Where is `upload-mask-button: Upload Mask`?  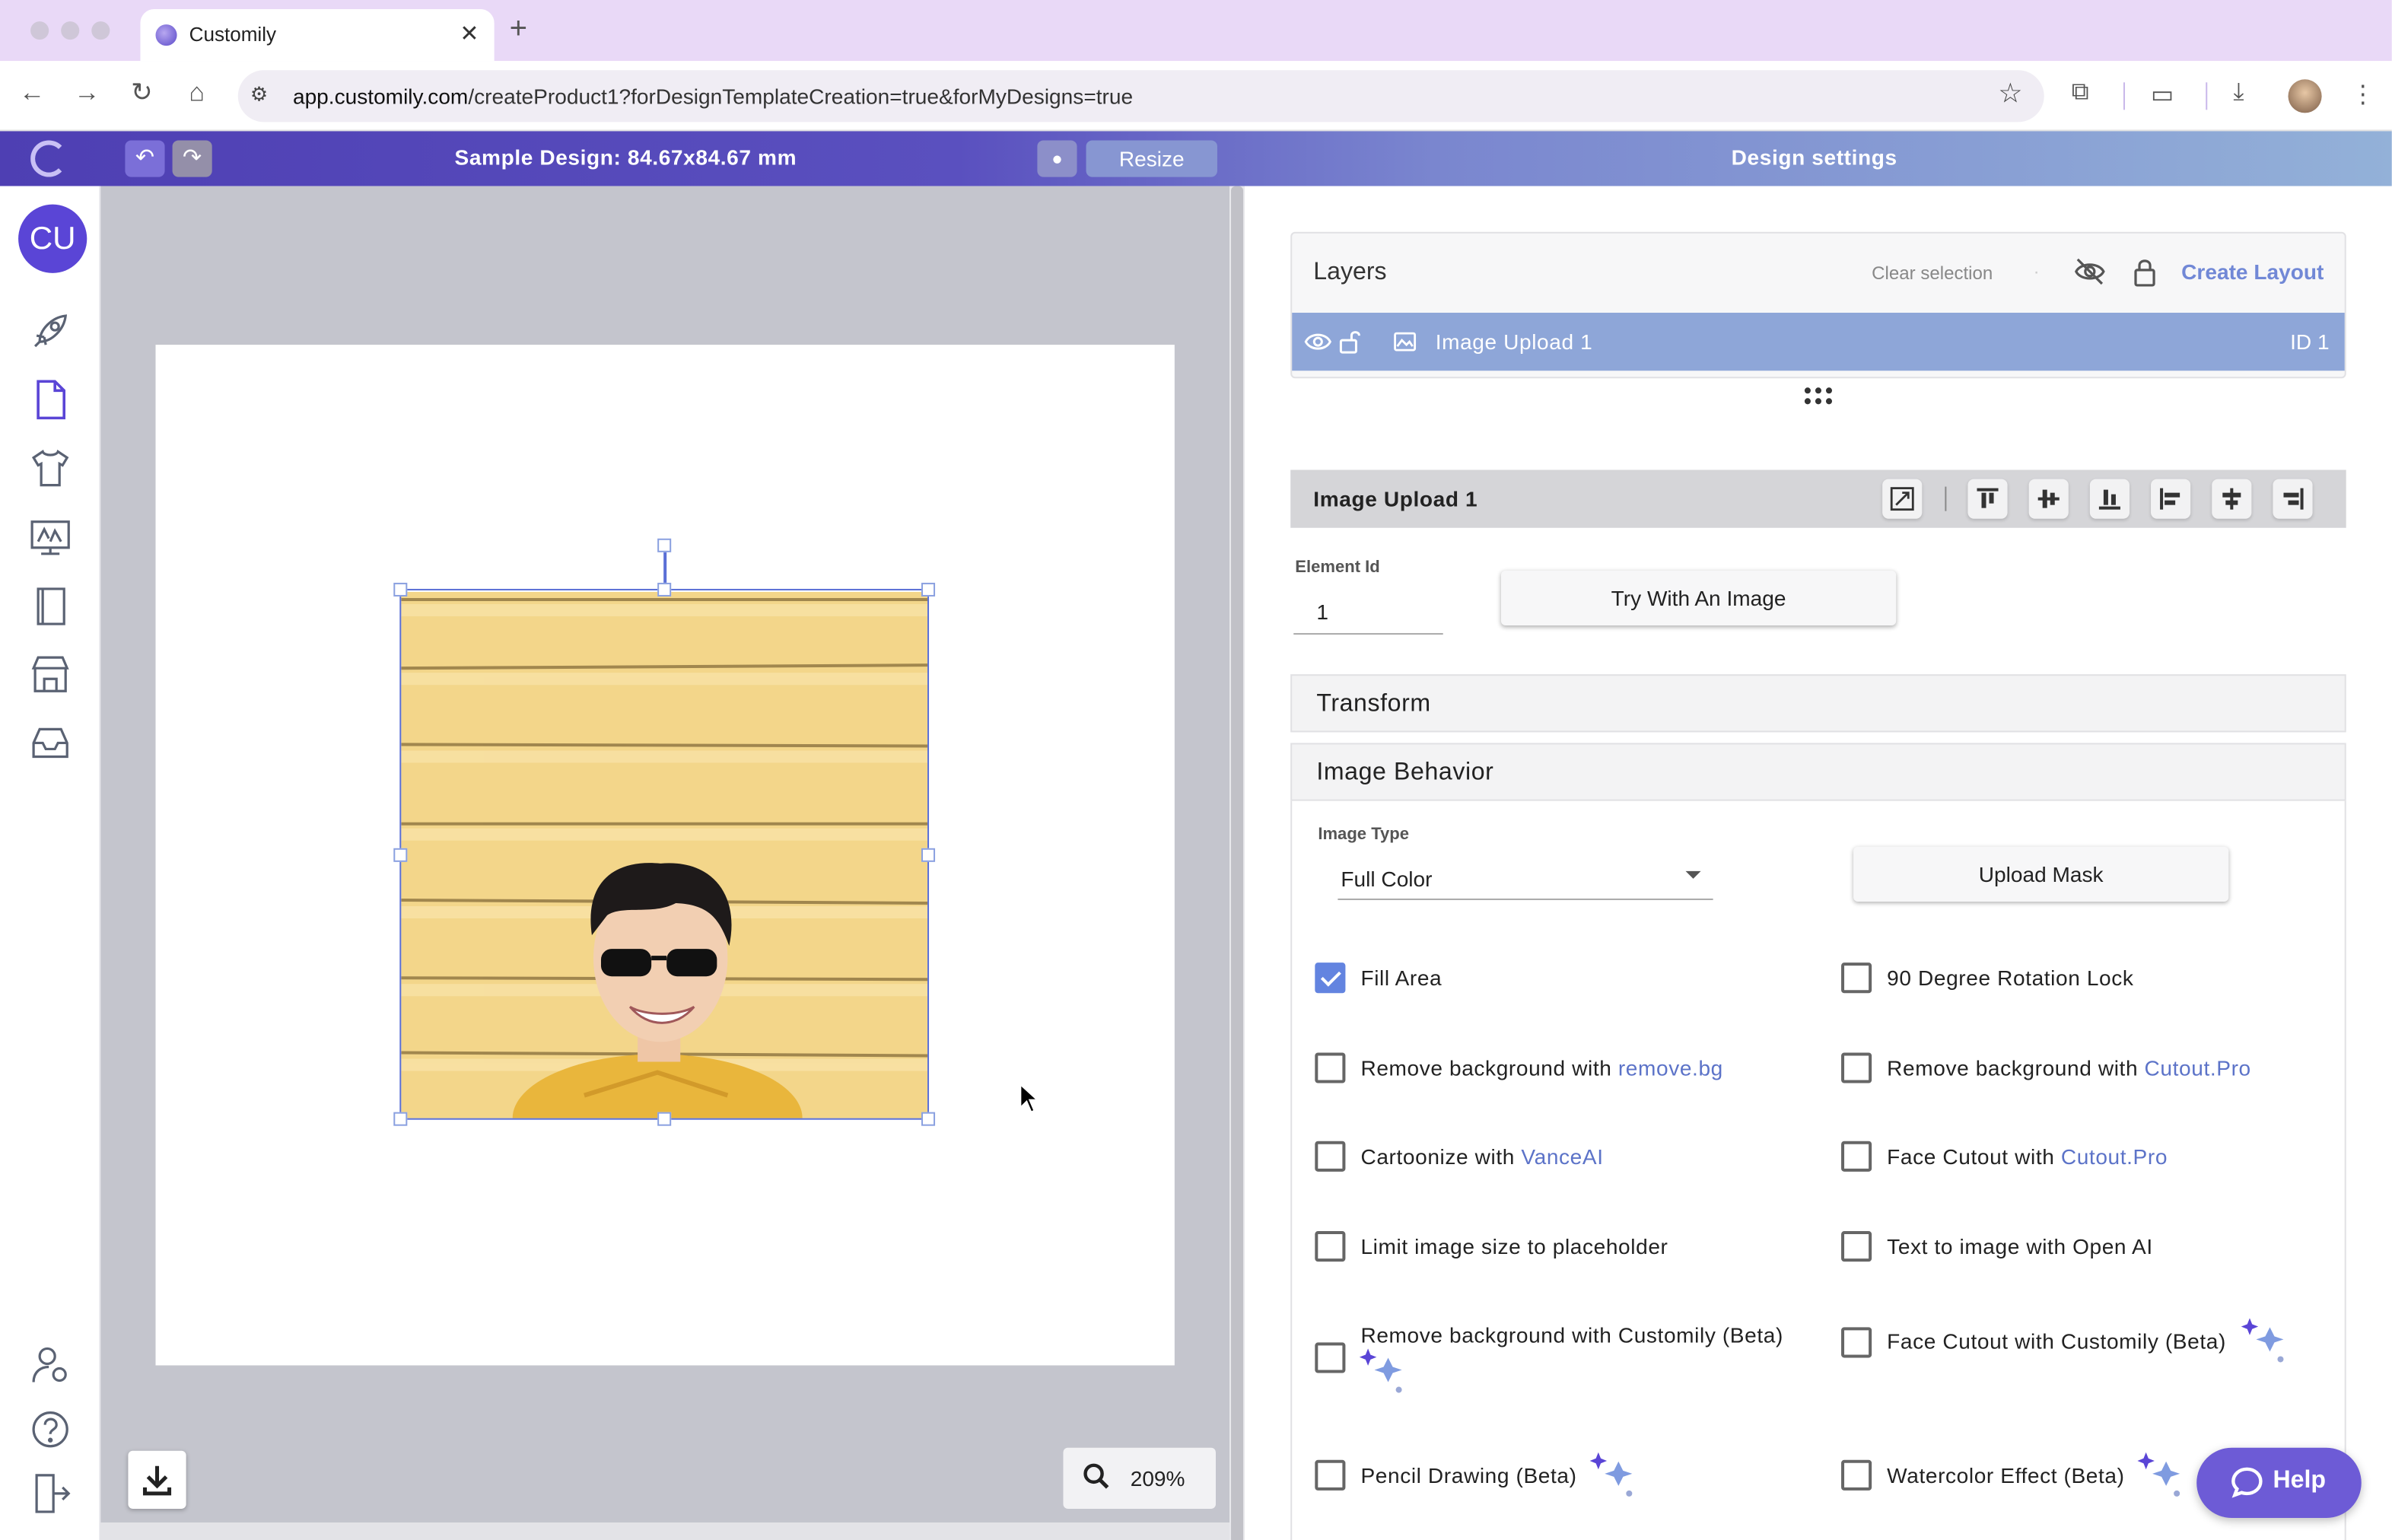 upload-mask-button: Upload Mask is located at coordinates (2041, 874).